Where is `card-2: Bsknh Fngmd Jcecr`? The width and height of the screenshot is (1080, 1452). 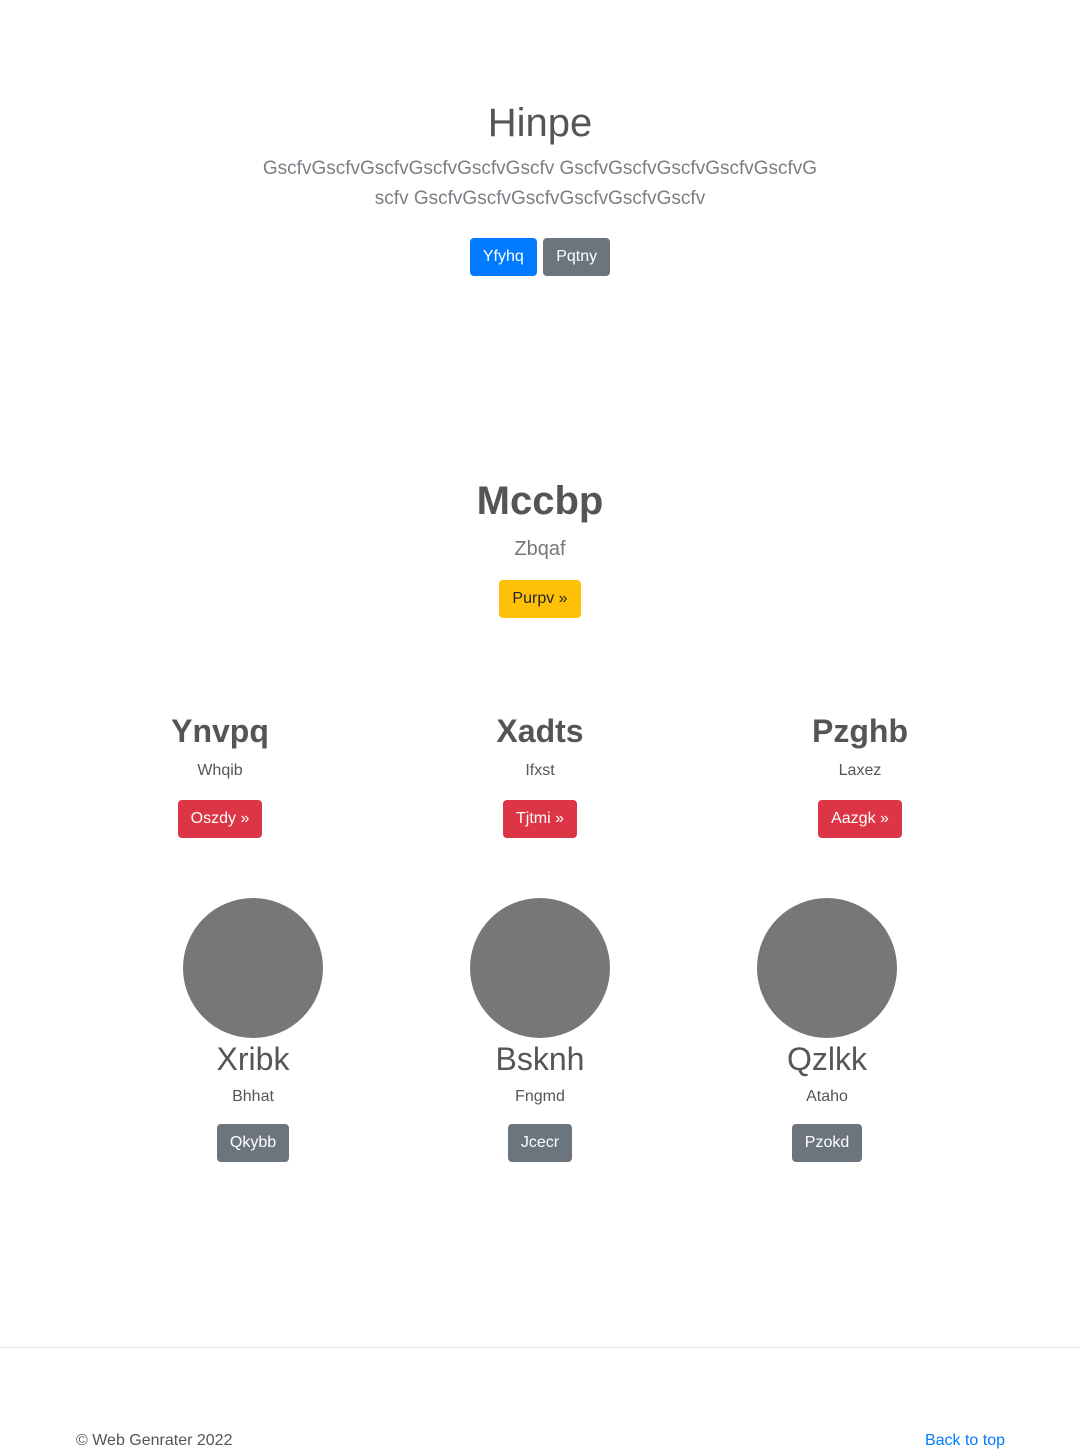
card-2: Bsknh Fngmd Jcecr is located at coordinates (540, 1030).